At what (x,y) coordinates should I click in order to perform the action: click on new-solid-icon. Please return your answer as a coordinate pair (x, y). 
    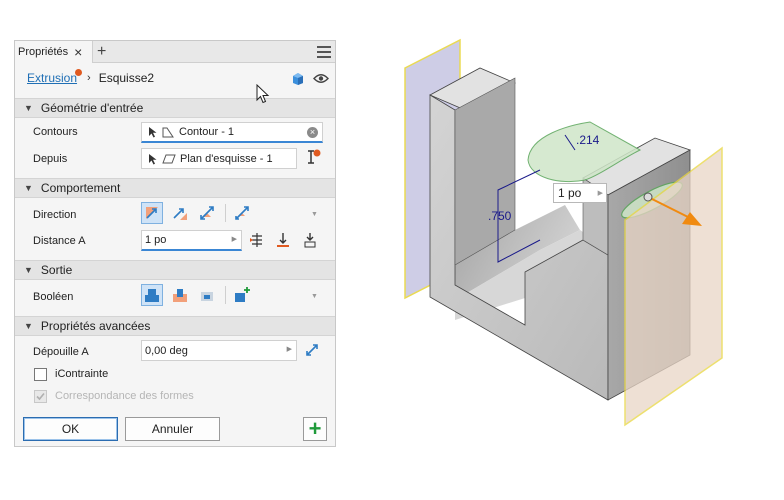
    Looking at the image, I should click on (242, 294).